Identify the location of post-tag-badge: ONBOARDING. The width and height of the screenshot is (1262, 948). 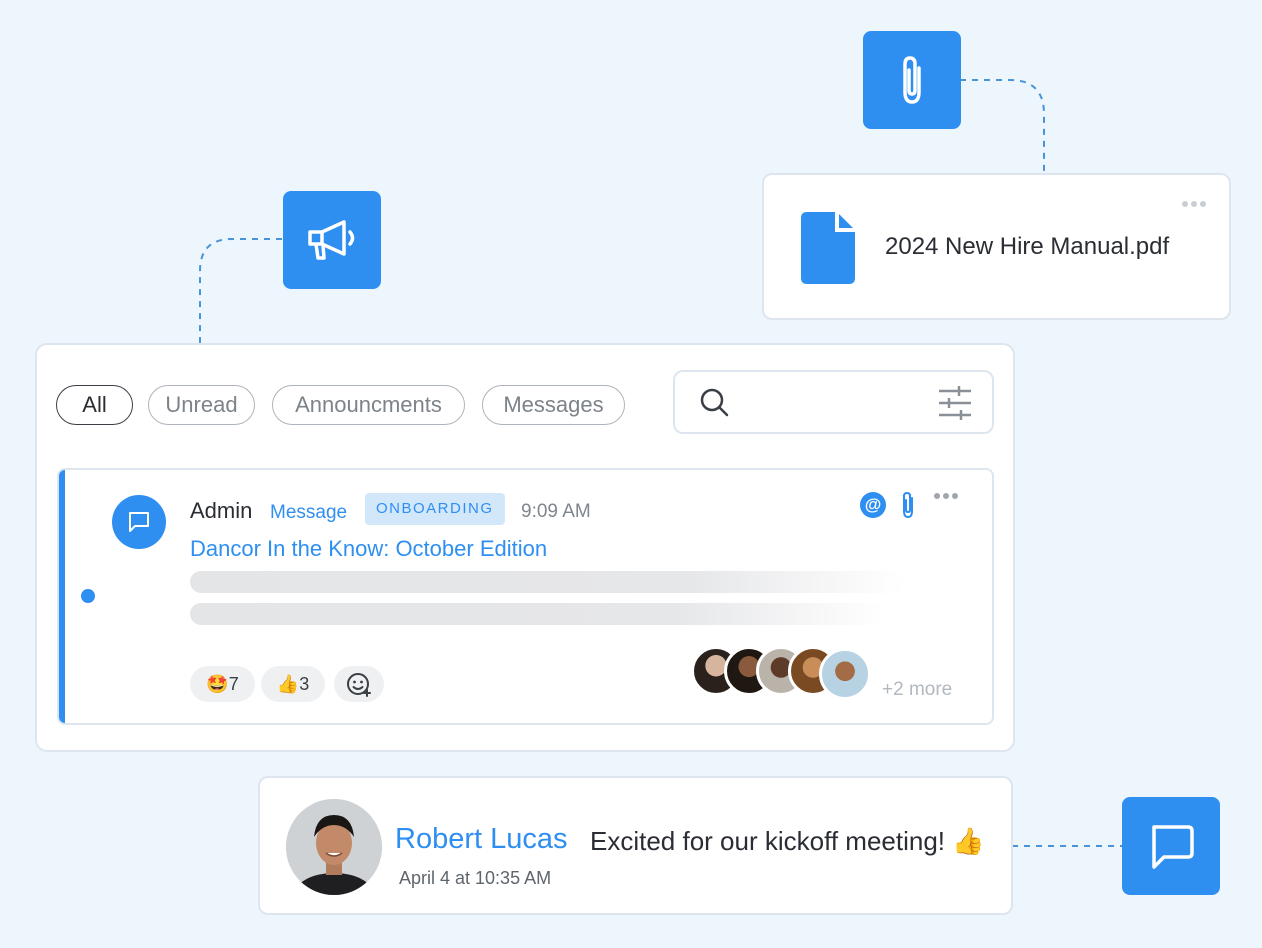
(435, 509).